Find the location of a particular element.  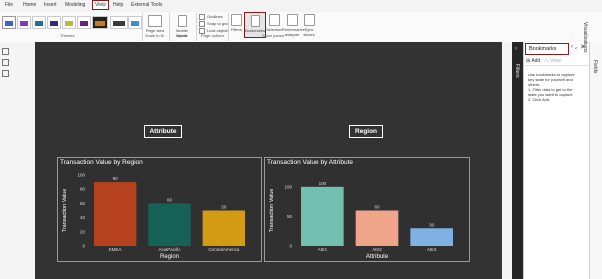

data-label: 90 is located at coordinates (116, 178).